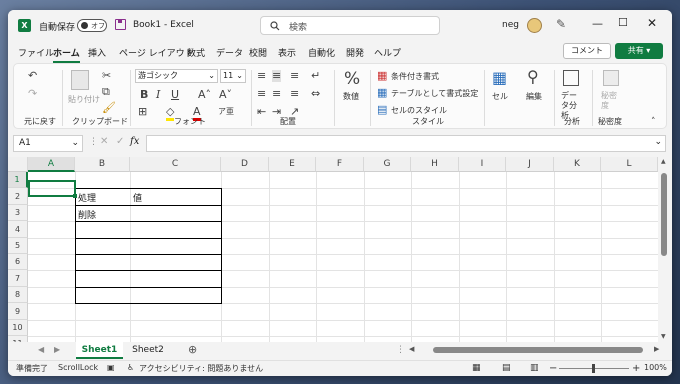 This screenshot has height=384, width=680. What do you see at coordinates (36, 52) in the screenshot?
I see `tab-file: ファイル` at bounding box center [36, 52].